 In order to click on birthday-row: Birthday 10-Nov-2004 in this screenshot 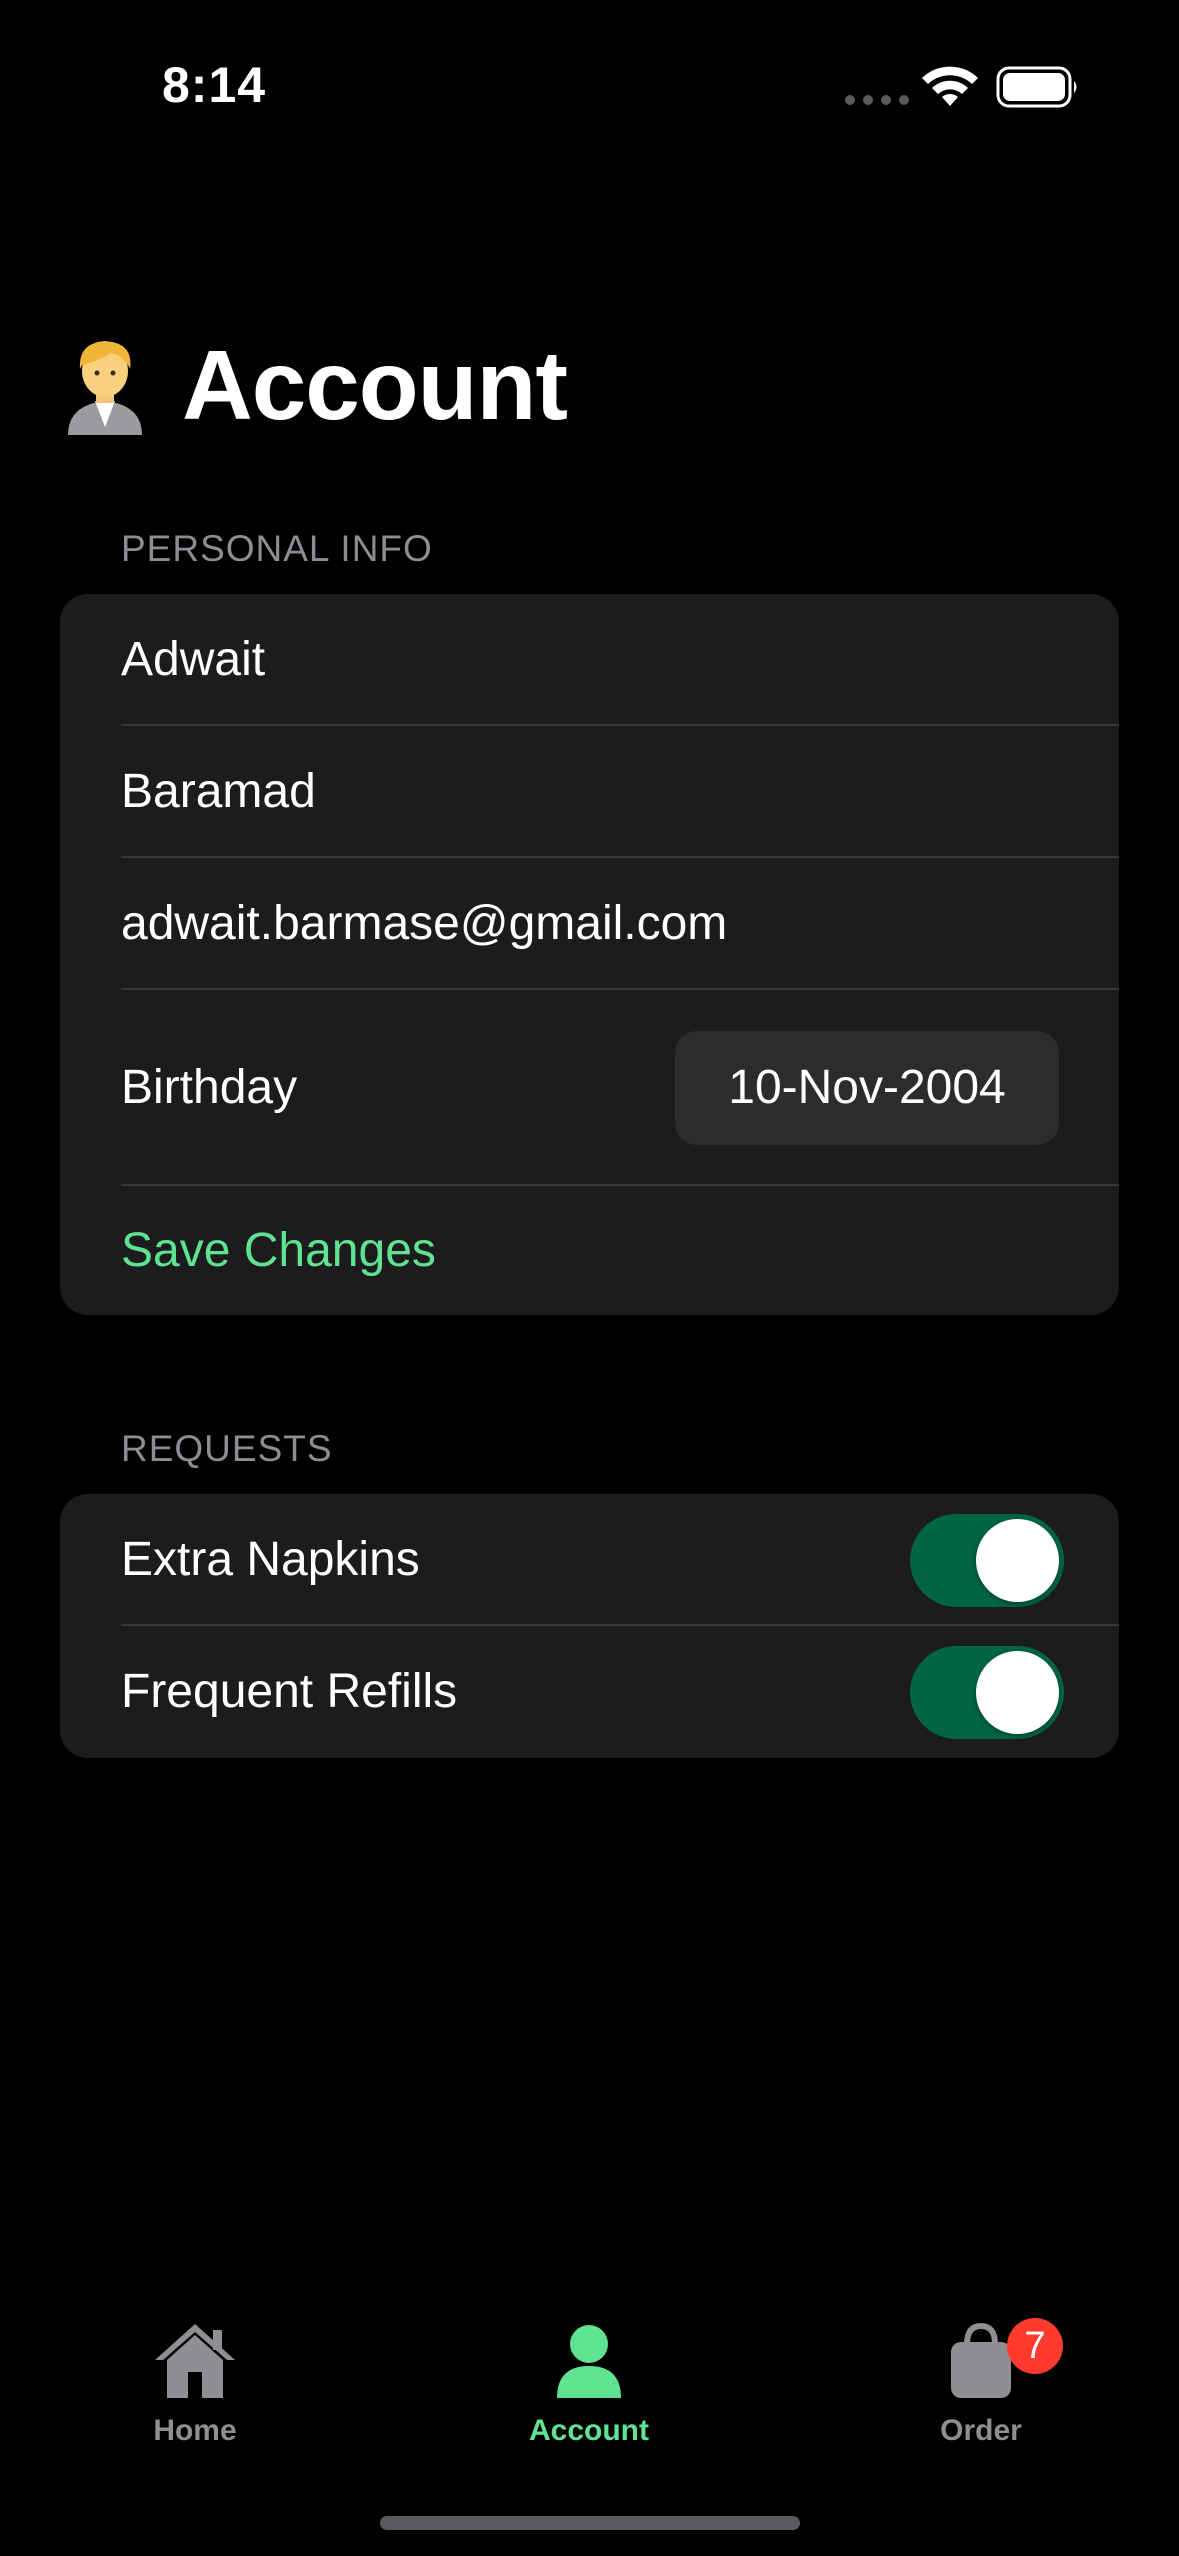, I will do `click(589, 1088)`.